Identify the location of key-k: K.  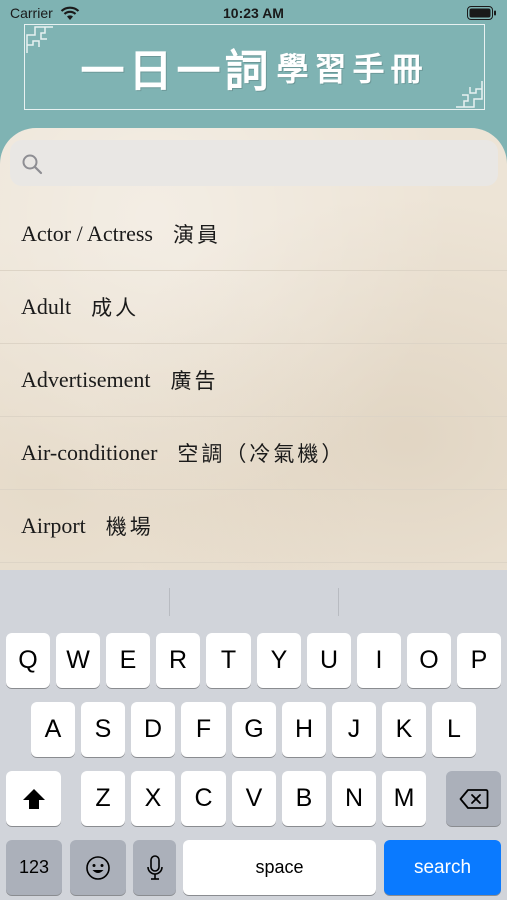
(404, 729).